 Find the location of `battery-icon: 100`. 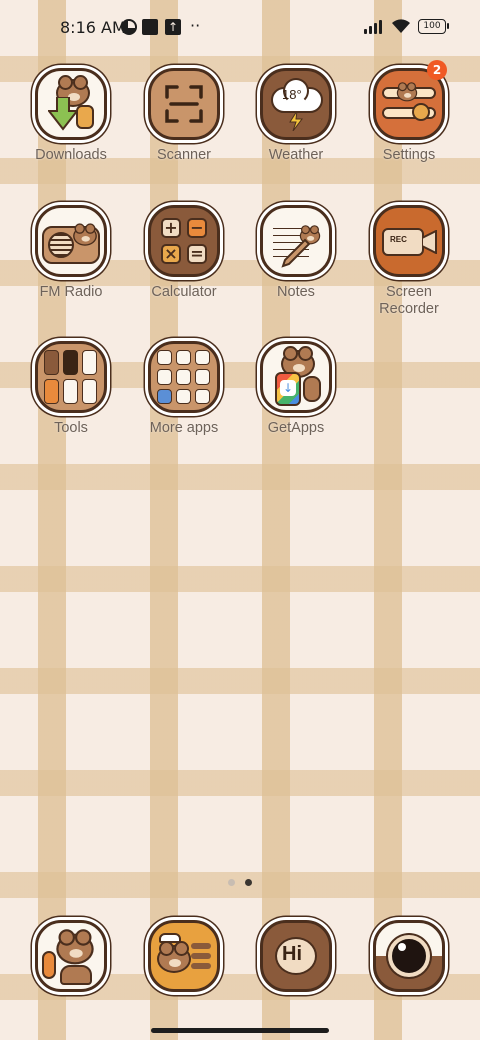

battery-icon: 100 is located at coordinates (433, 26).